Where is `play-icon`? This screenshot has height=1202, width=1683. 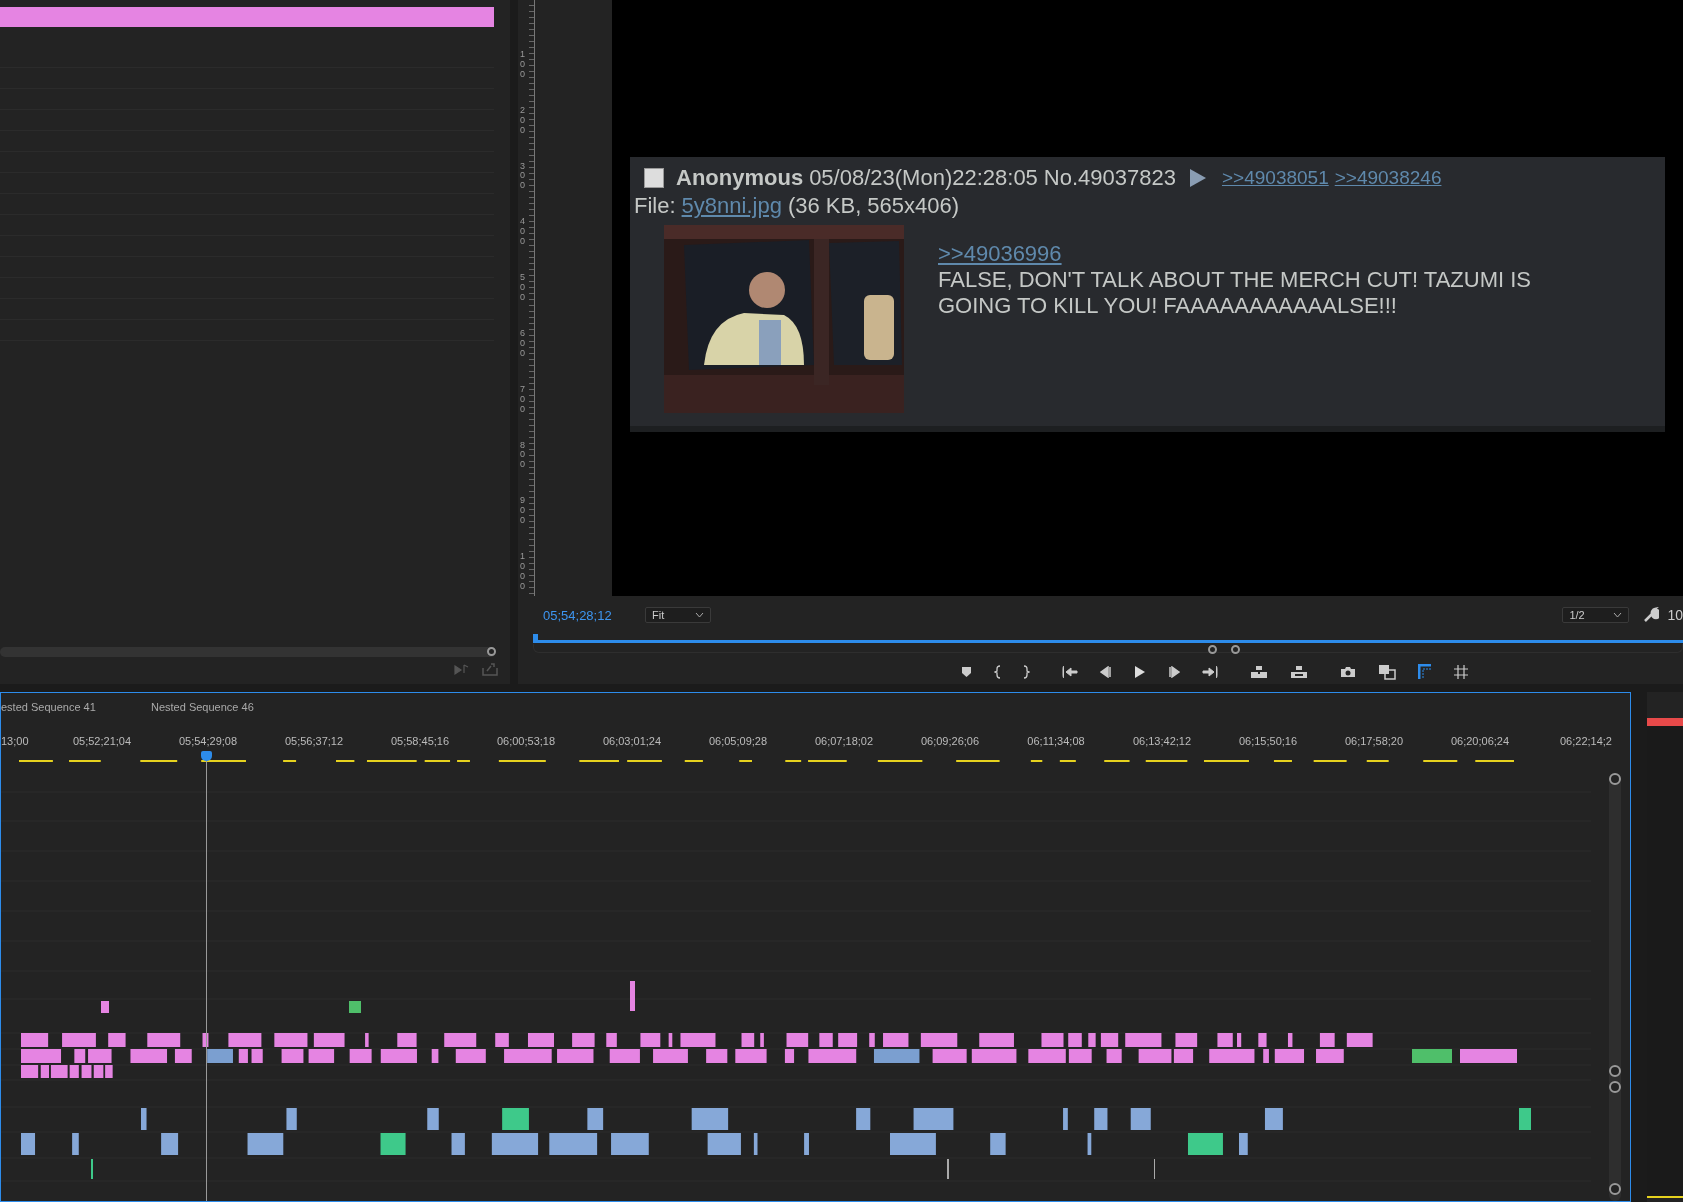
play-icon is located at coordinates (1140, 672).